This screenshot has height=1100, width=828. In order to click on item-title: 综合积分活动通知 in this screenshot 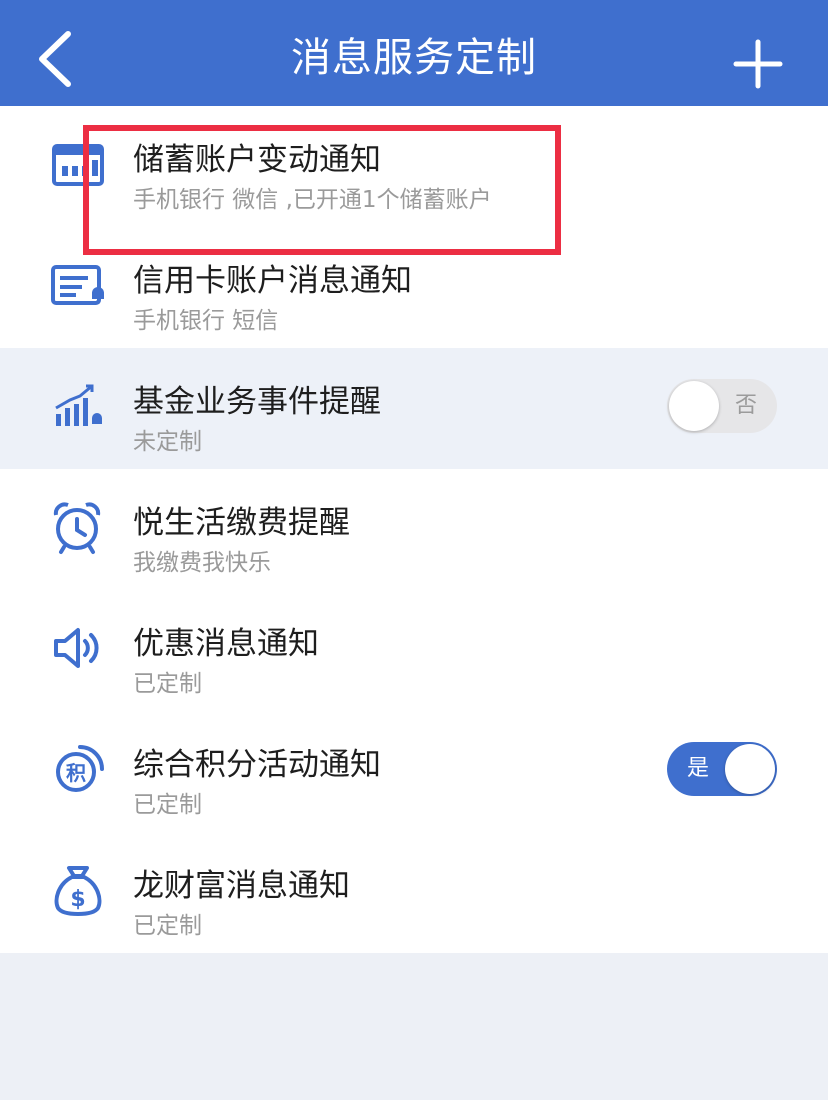, I will do `click(257, 765)`.